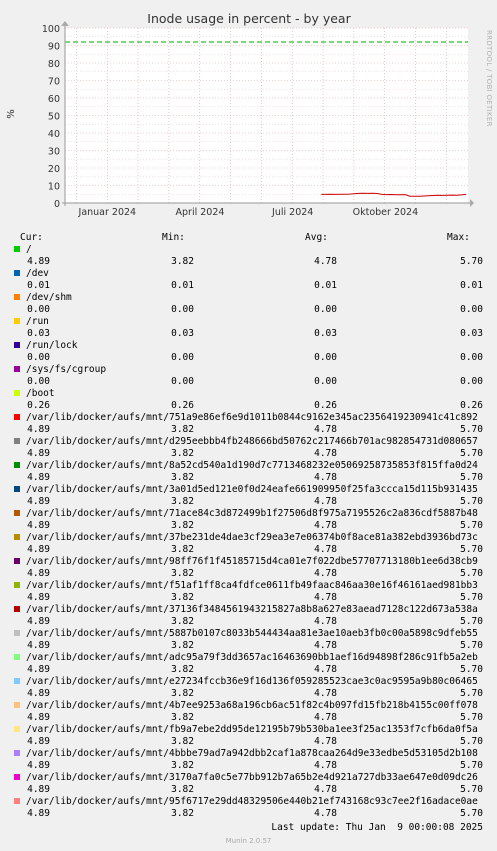  Describe the element at coordinates (472, 203) in the screenshot. I see `x-axis-arrow-icon` at that location.